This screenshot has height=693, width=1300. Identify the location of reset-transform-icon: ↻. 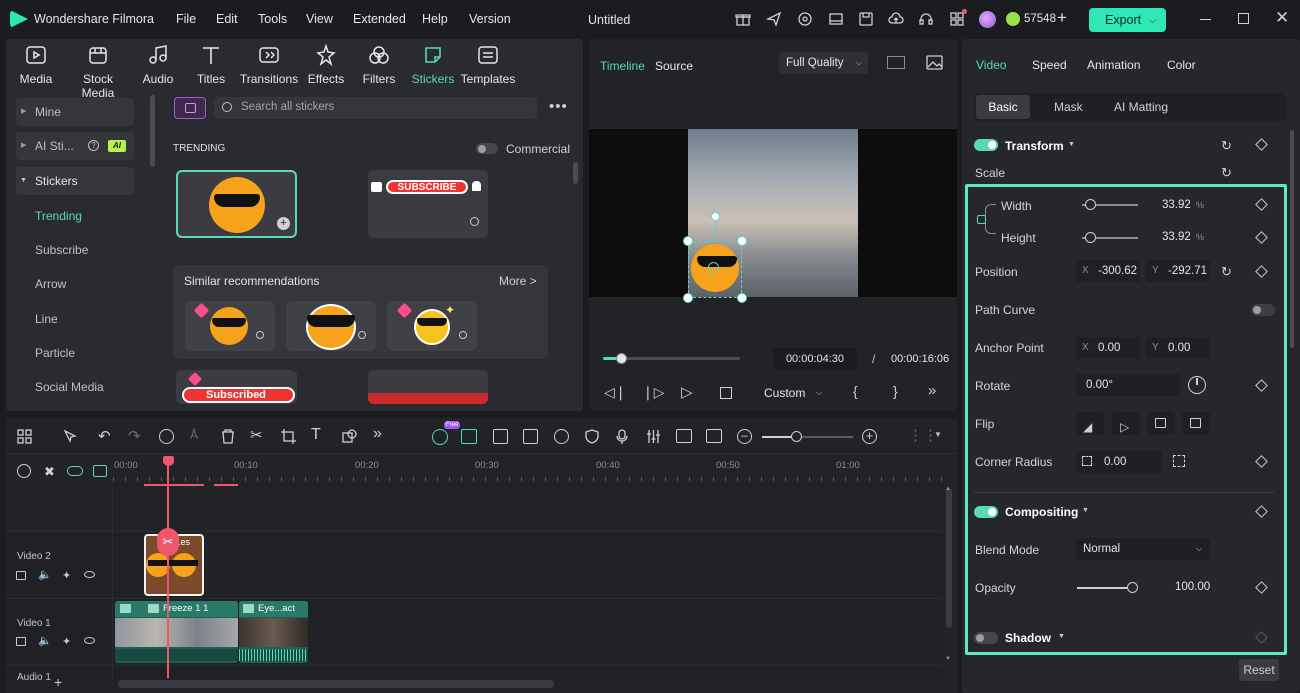
(1226, 146).